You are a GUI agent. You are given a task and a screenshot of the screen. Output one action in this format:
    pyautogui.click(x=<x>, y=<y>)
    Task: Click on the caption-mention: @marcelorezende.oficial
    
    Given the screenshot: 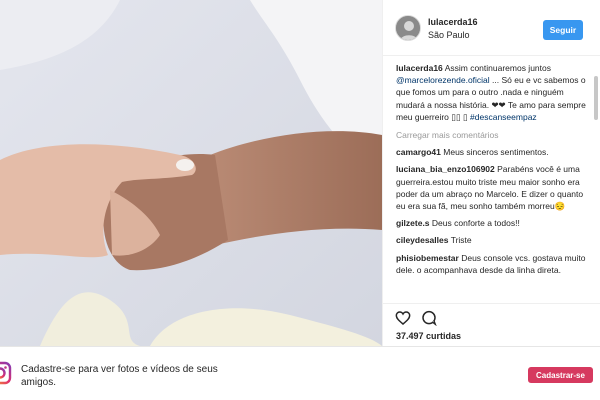 What is the action you would take?
    pyautogui.click(x=443, y=80)
    